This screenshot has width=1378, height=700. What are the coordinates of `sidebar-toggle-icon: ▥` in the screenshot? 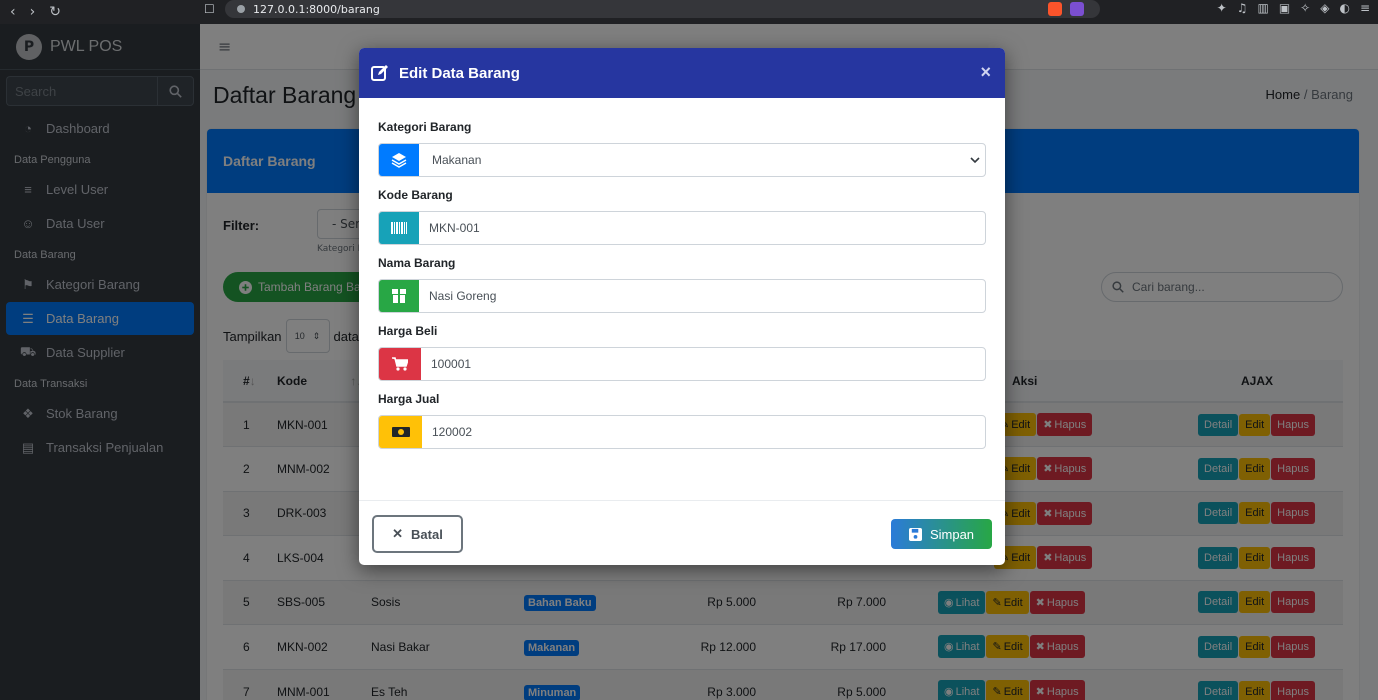 It's located at (1262, 8).